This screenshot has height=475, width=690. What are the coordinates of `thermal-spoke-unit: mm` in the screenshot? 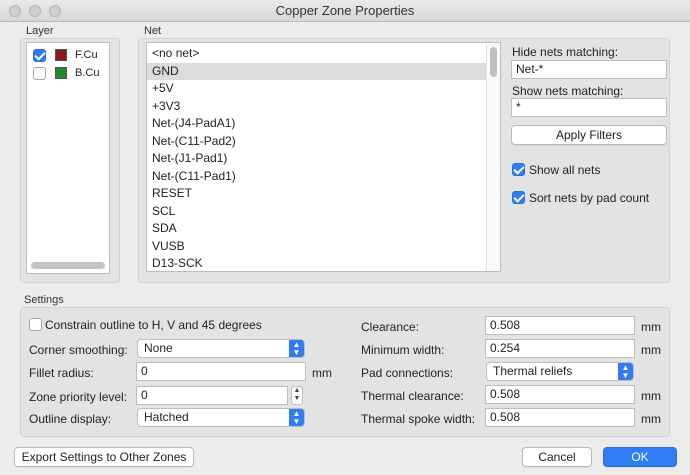 It's located at (651, 419).